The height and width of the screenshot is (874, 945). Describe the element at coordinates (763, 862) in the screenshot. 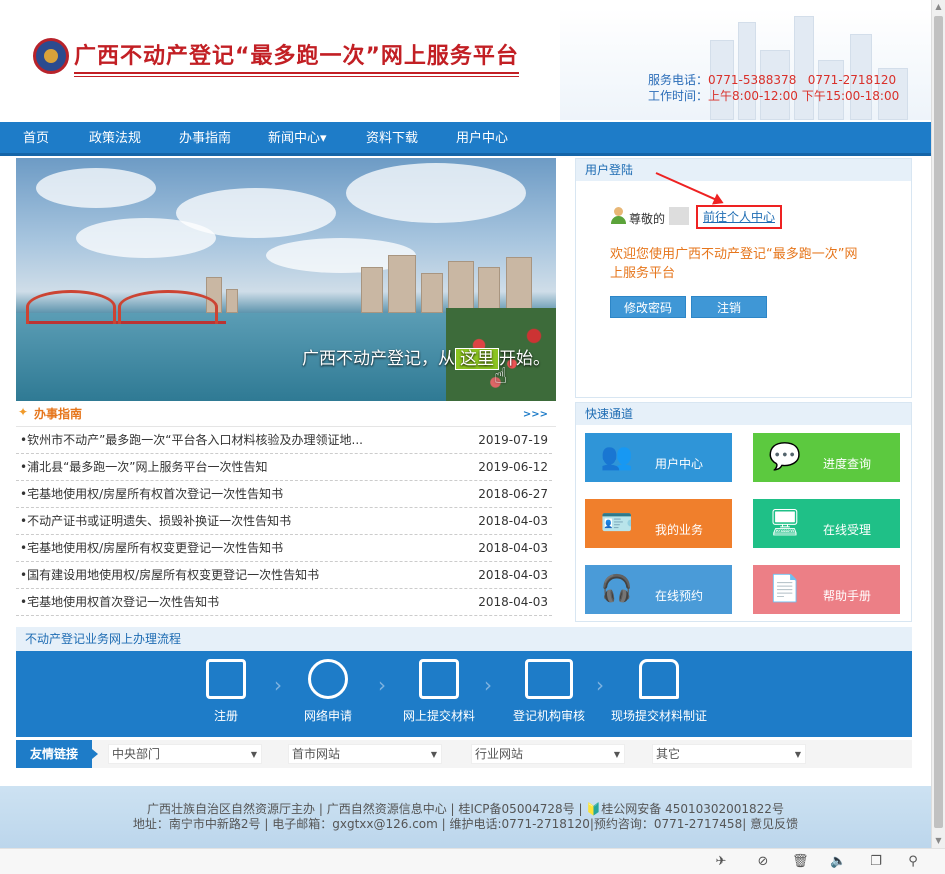

I see `speed-icon: ⊘` at that location.